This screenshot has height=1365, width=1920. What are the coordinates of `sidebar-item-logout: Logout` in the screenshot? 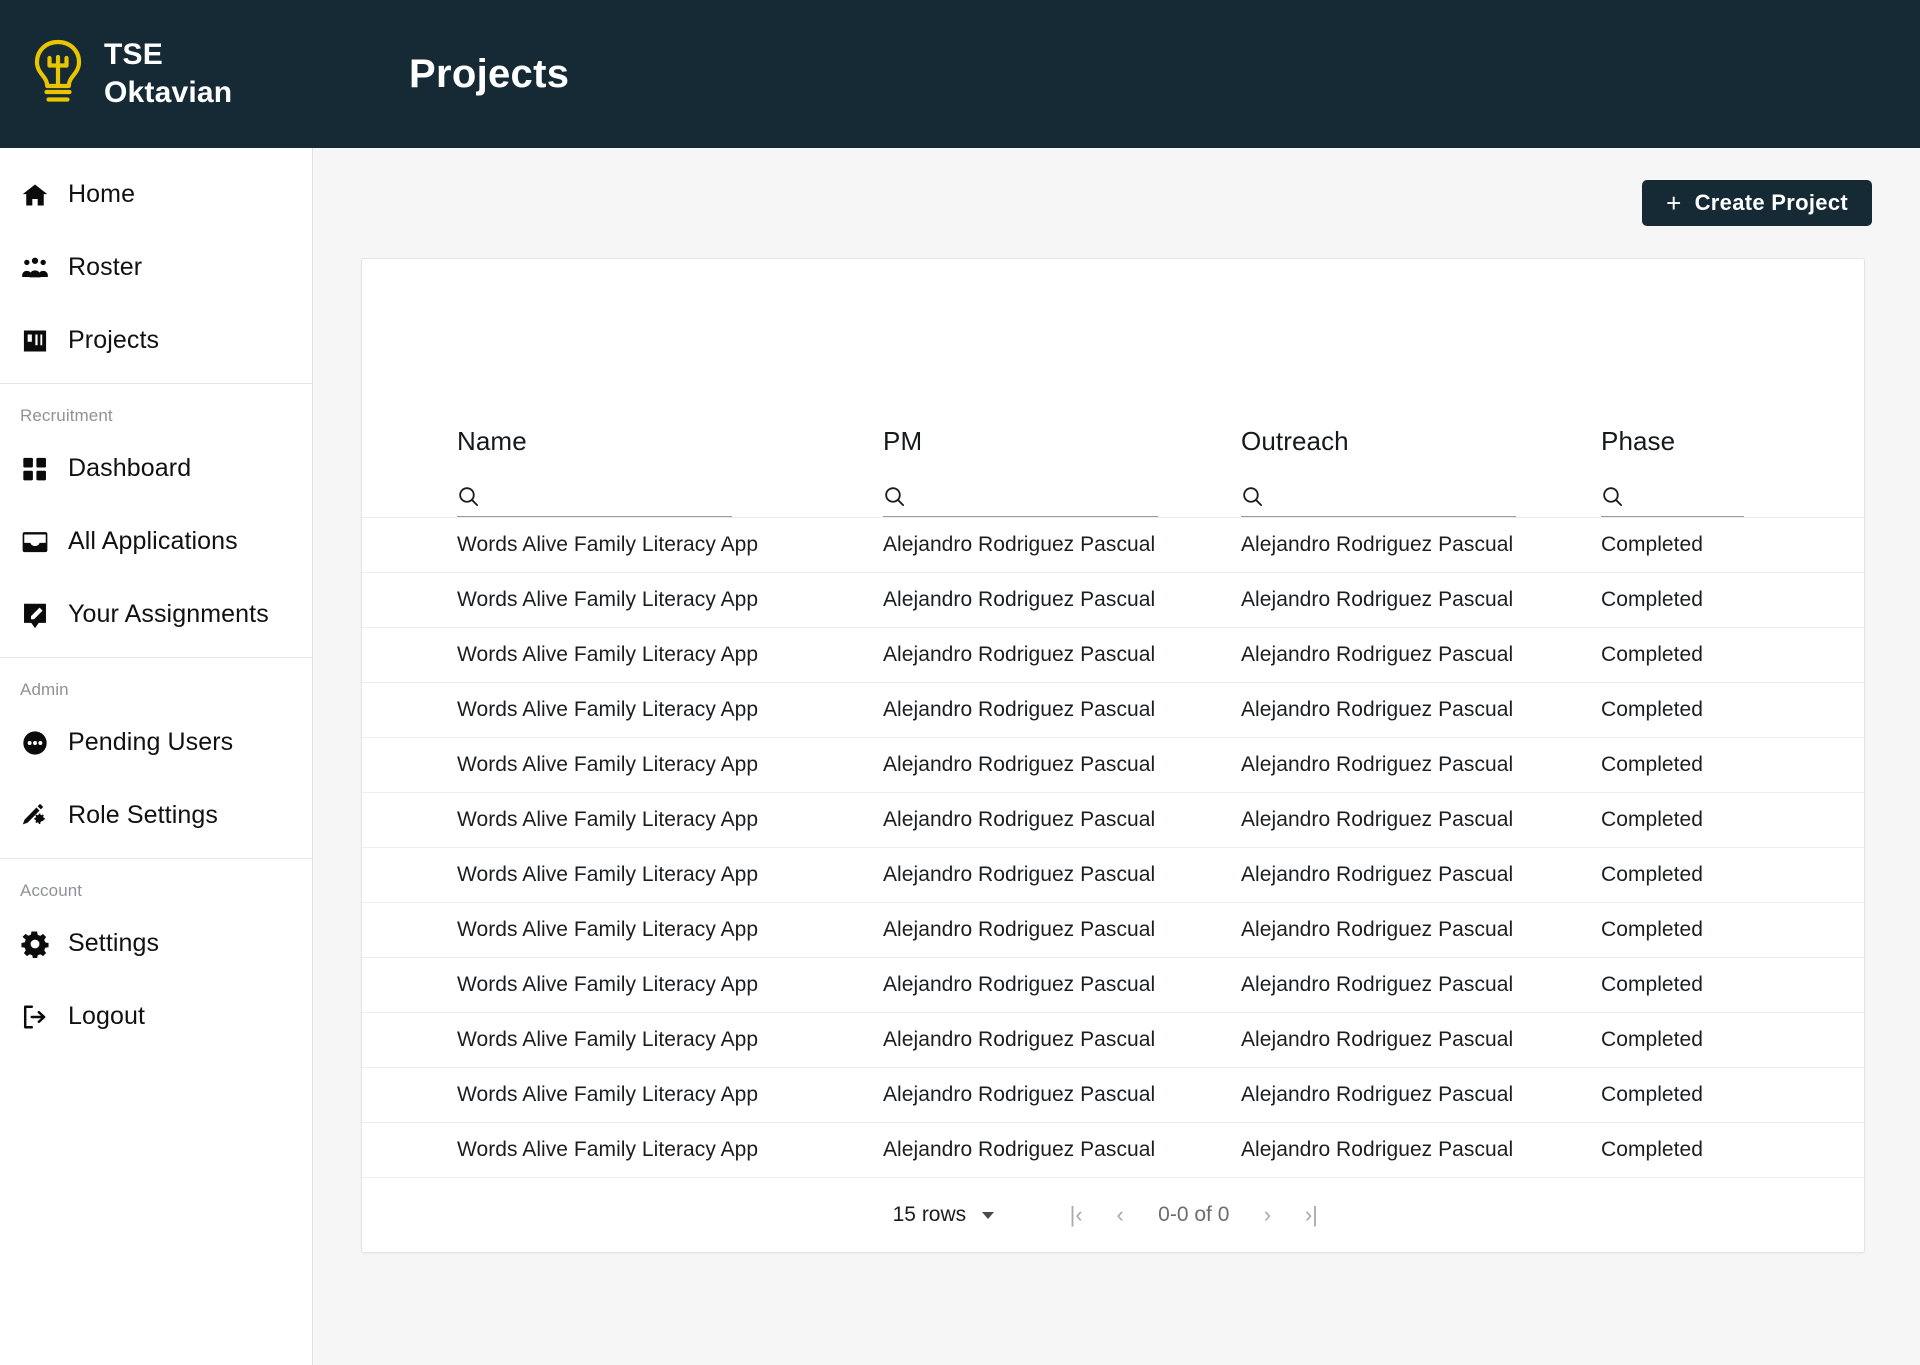 It's located at (156, 1016).